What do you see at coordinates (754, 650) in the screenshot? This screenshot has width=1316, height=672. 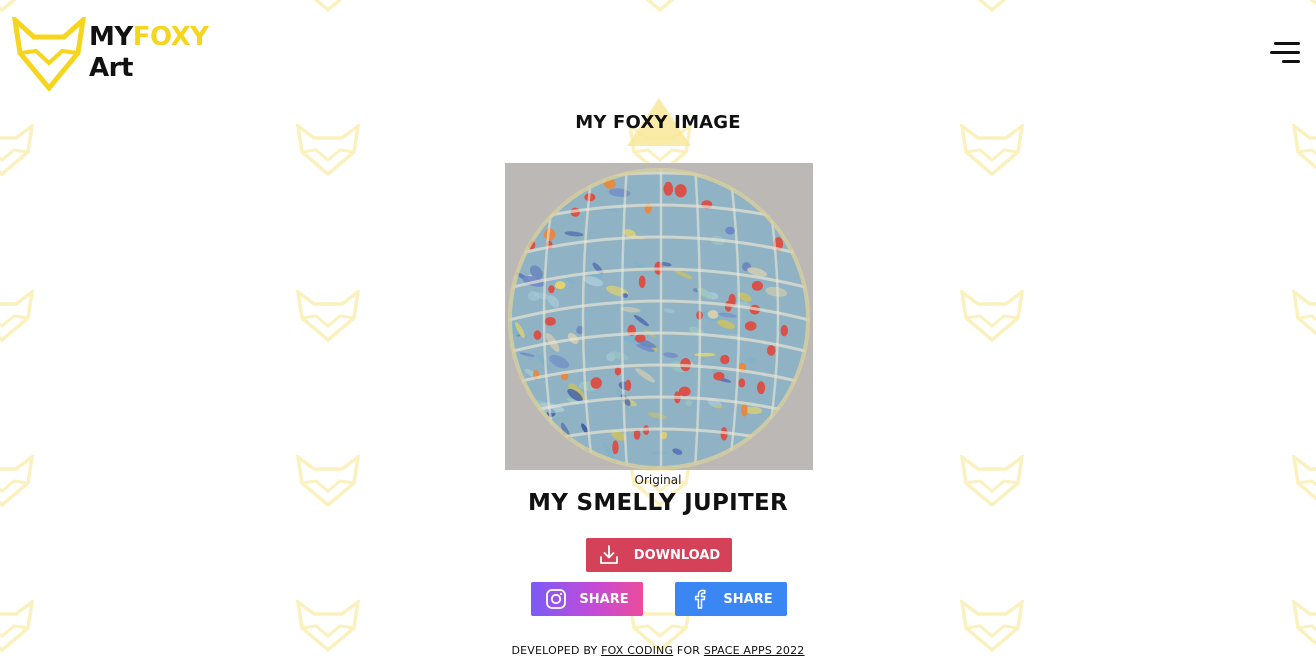 I see `space-apps-link: SPACE APPS 2022` at bounding box center [754, 650].